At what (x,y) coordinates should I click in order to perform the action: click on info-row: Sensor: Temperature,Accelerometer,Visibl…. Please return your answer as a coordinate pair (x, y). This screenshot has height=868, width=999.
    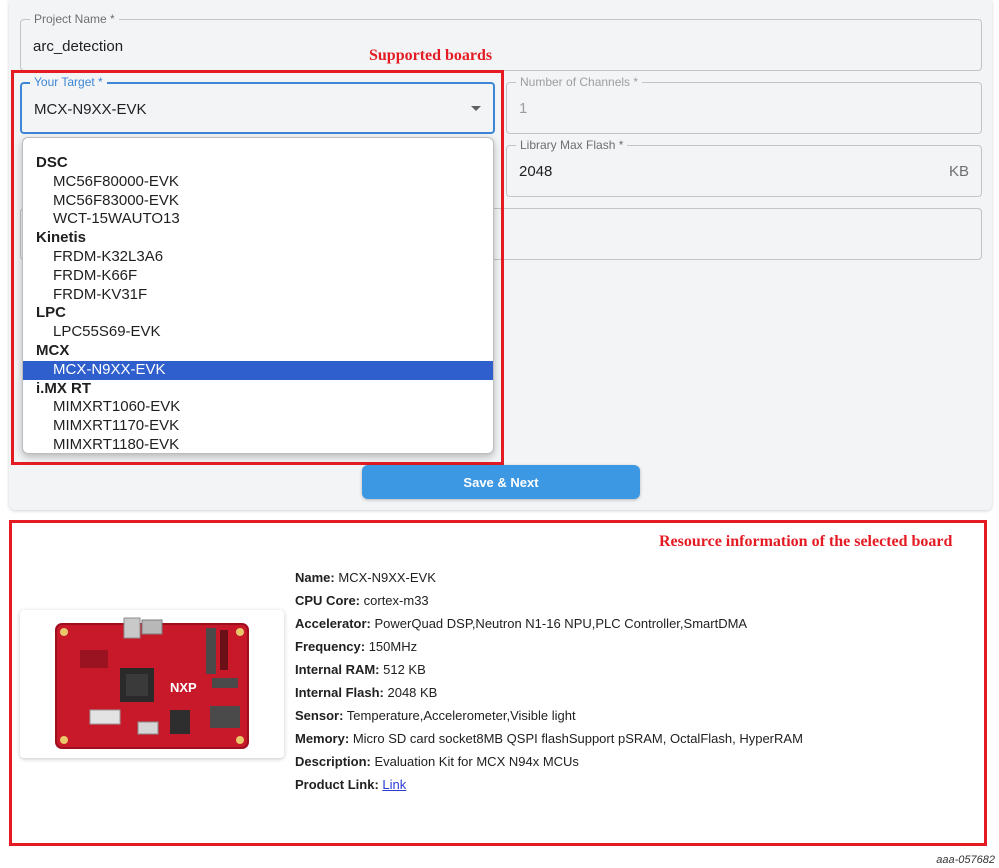
    Looking at the image, I should click on (435, 715).